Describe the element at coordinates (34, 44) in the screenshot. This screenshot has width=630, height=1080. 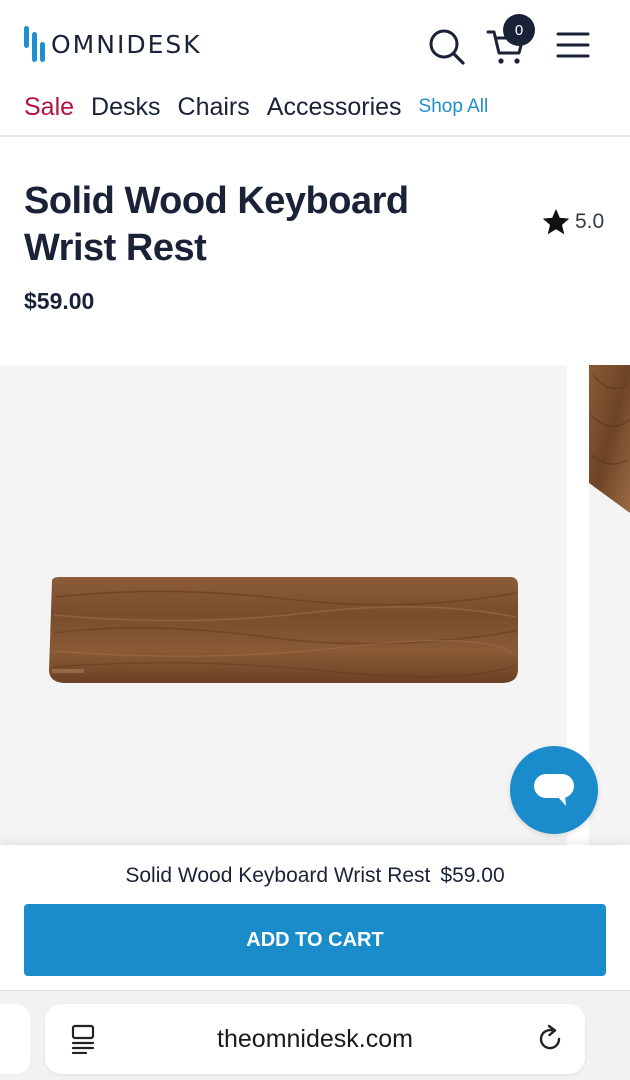
I see `logo-mark-icon` at that location.